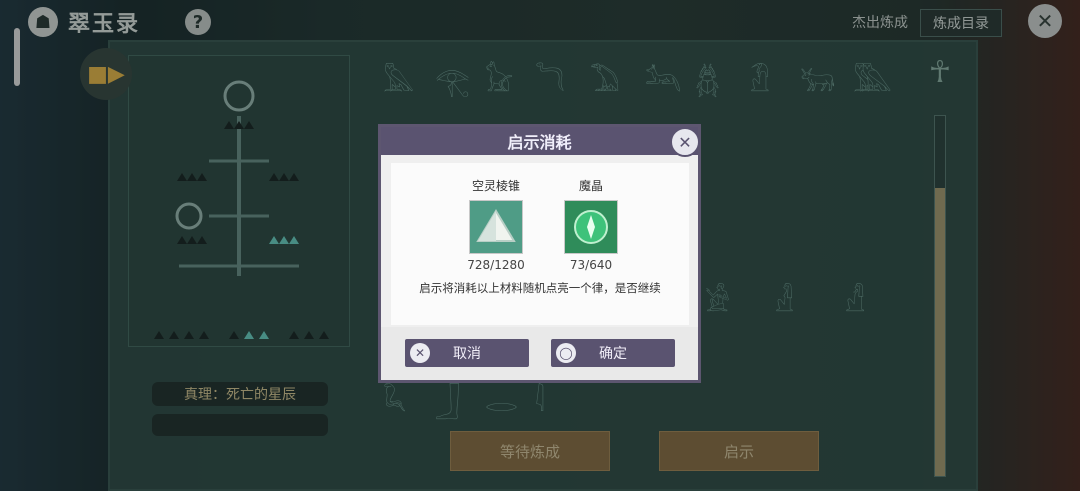  What do you see at coordinates (566, 353) in the screenshot?
I see `confirm-circle-icon: ◯` at bounding box center [566, 353].